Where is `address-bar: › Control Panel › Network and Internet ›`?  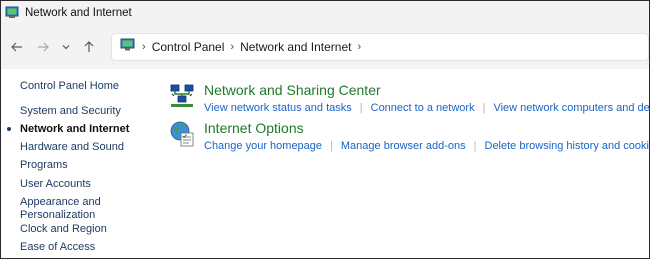 address-bar: › Control Panel › Network and Internet › is located at coordinates (380, 46).